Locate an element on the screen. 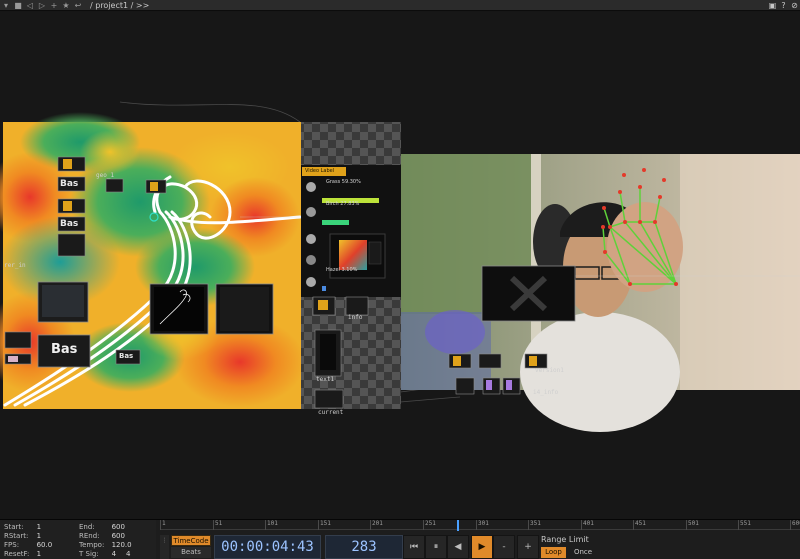  node-bas-large: Bas is located at coordinates (64, 349).